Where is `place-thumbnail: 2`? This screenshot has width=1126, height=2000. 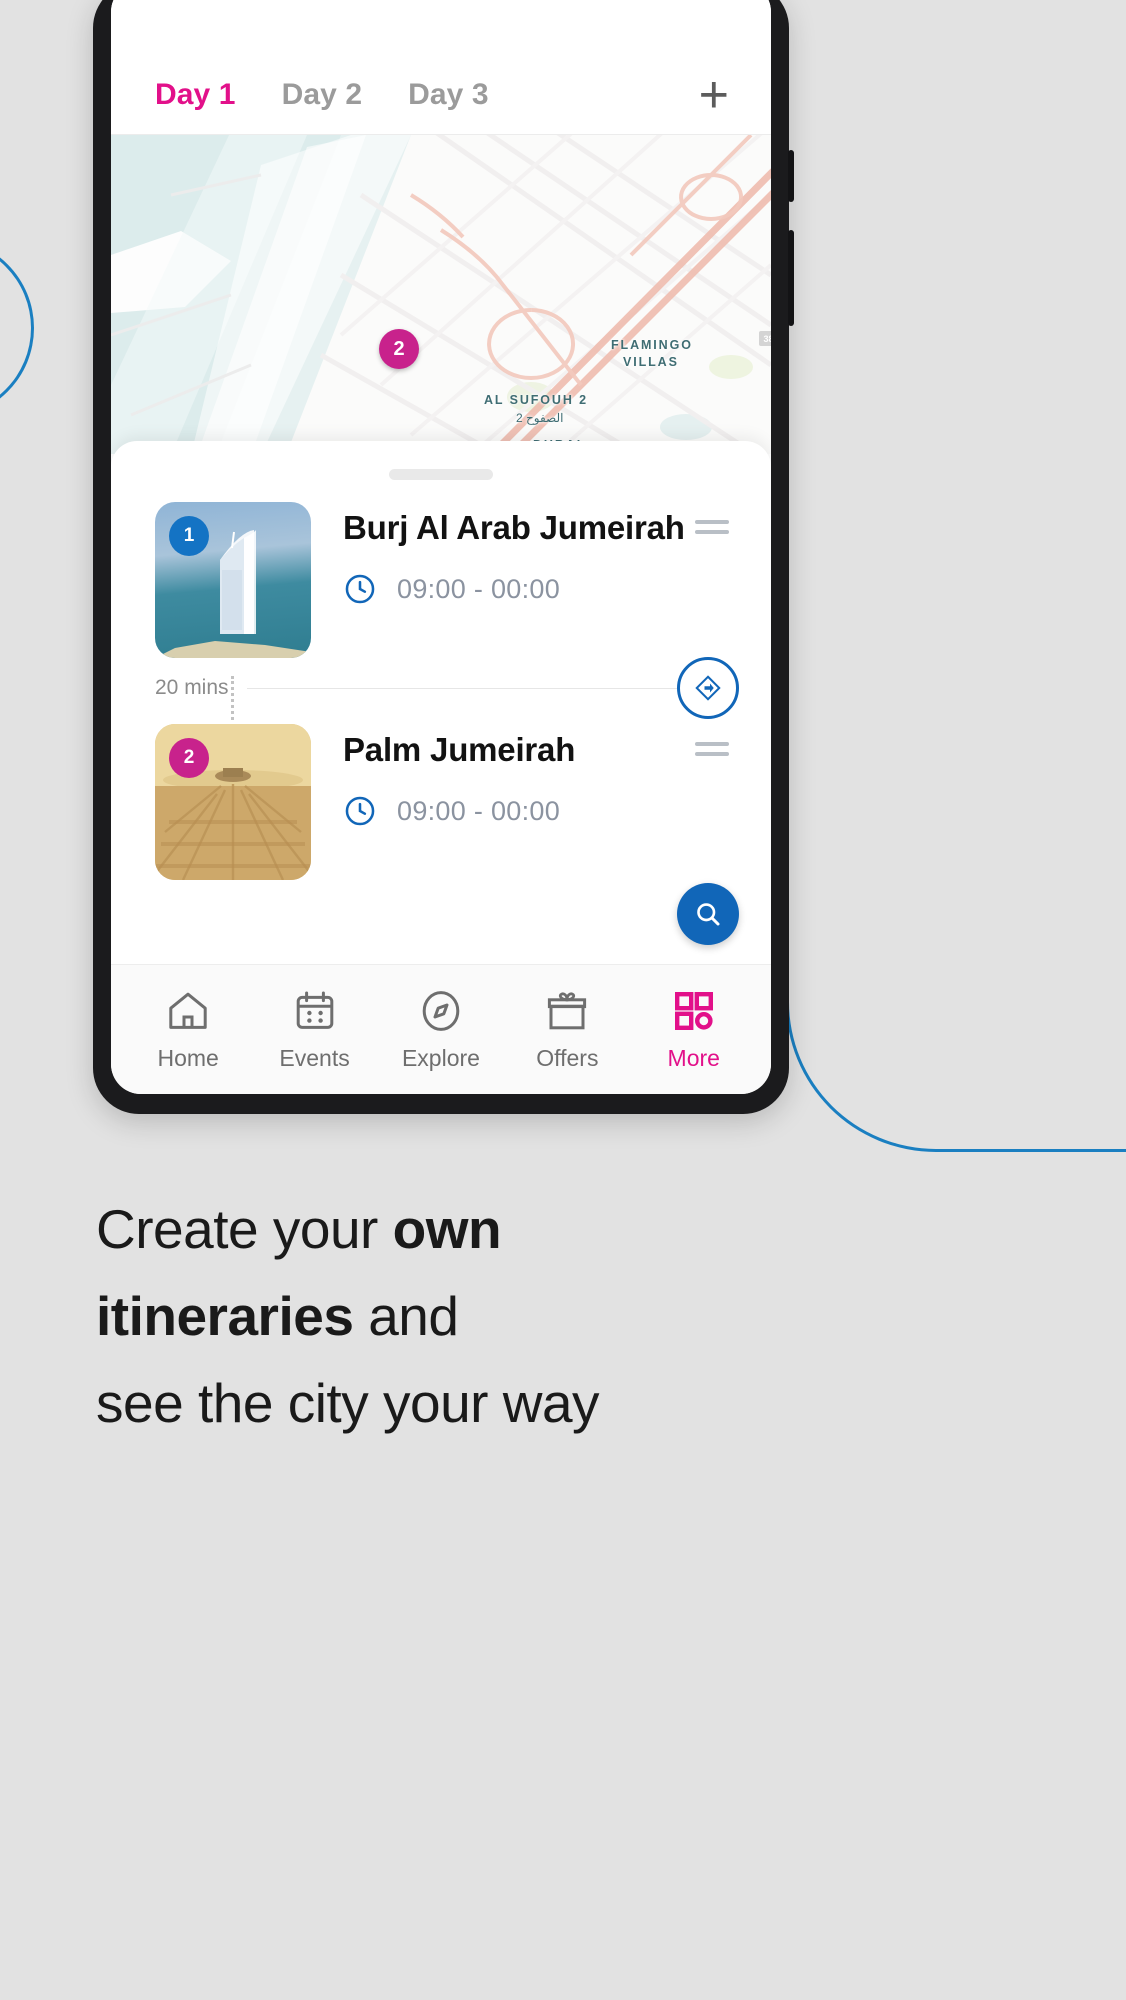 place-thumbnail: 2 is located at coordinates (233, 802).